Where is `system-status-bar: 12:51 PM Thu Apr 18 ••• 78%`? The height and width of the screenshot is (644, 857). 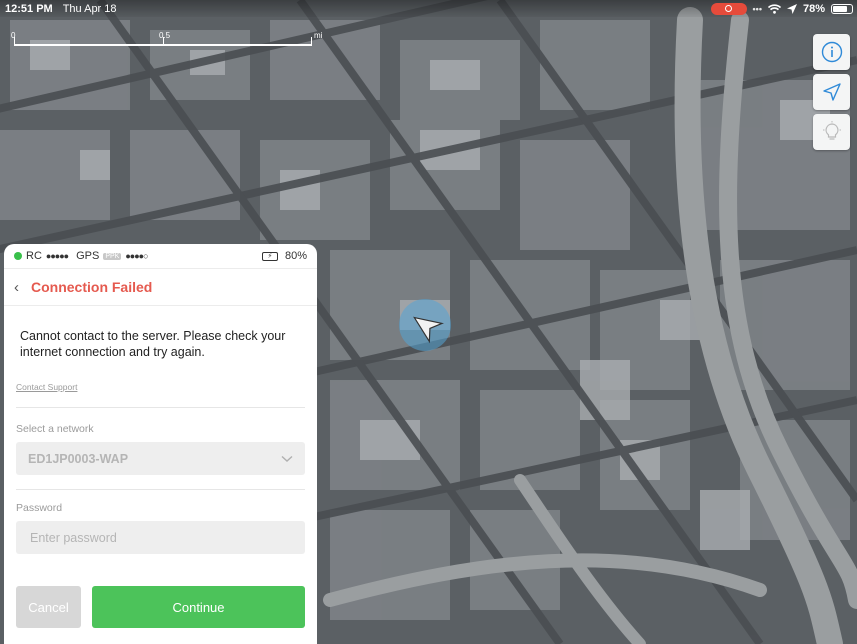
system-status-bar: 12:51 PM Thu Apr 18 ••• 78% is located at coordinates (428, 8).